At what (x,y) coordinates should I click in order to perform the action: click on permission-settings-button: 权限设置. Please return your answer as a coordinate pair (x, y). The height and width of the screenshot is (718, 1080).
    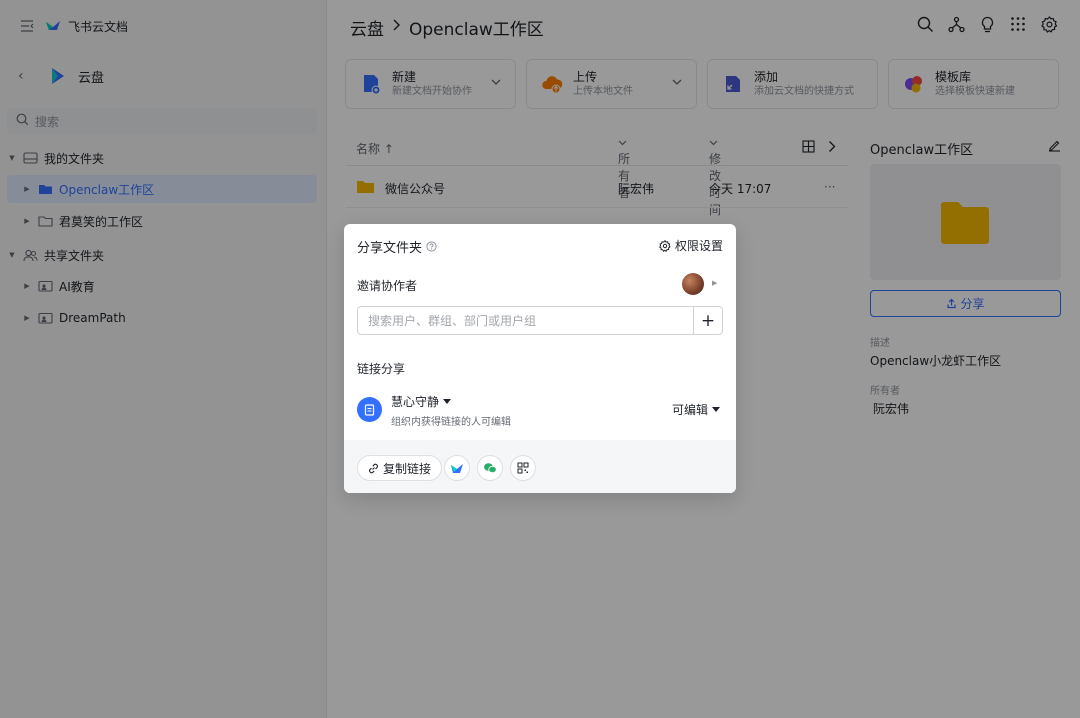
    Looking at the image, I should click on (691, 245).